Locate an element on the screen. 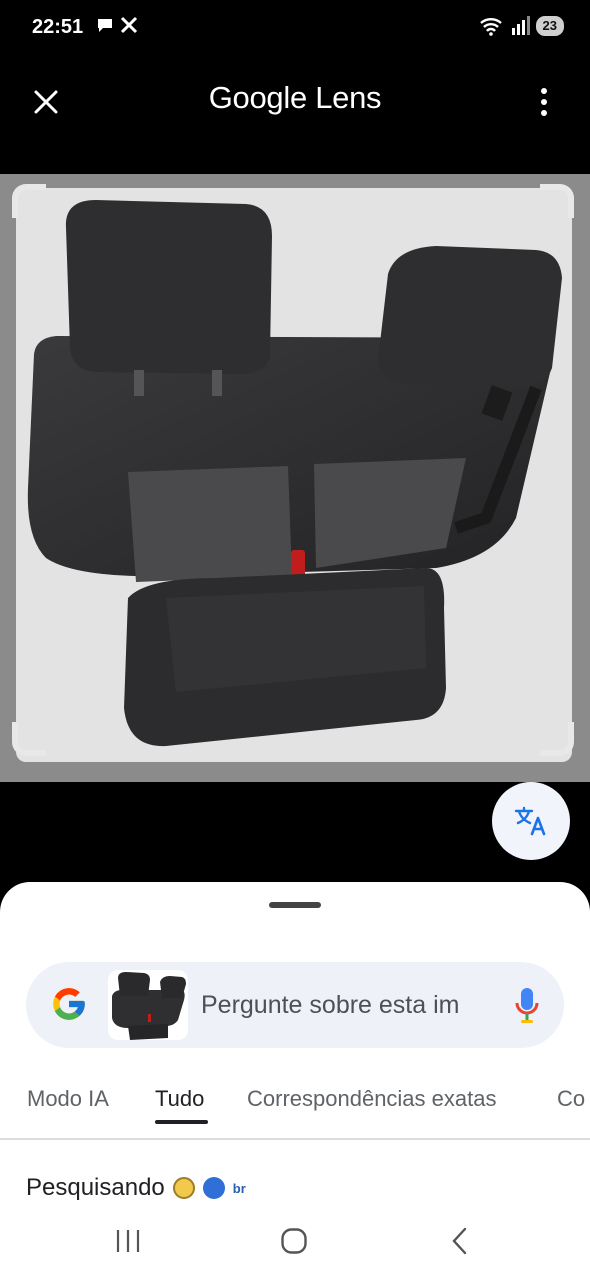  back-button is located at coordinates (460, 1241).